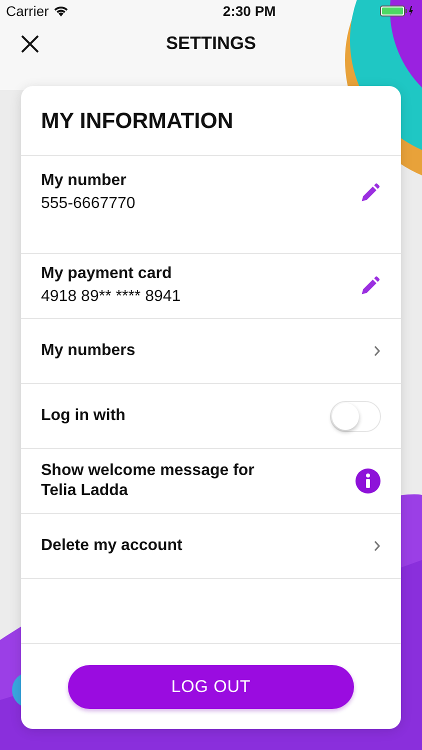 This screenshot has width=422, height=750. I want to click on row-label: Show welcome message for Telia Ladda, so click(148, 481).